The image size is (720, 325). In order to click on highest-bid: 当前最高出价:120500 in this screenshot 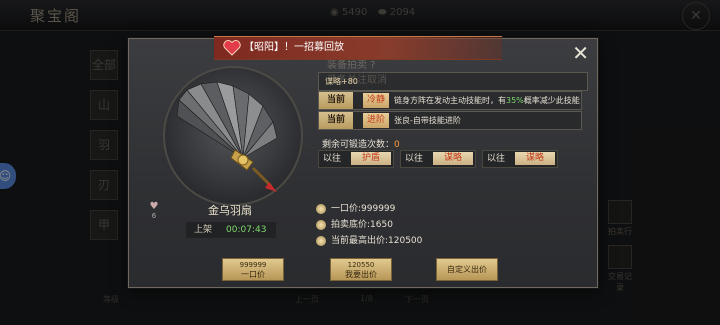, I will do `click(369, 241)`.